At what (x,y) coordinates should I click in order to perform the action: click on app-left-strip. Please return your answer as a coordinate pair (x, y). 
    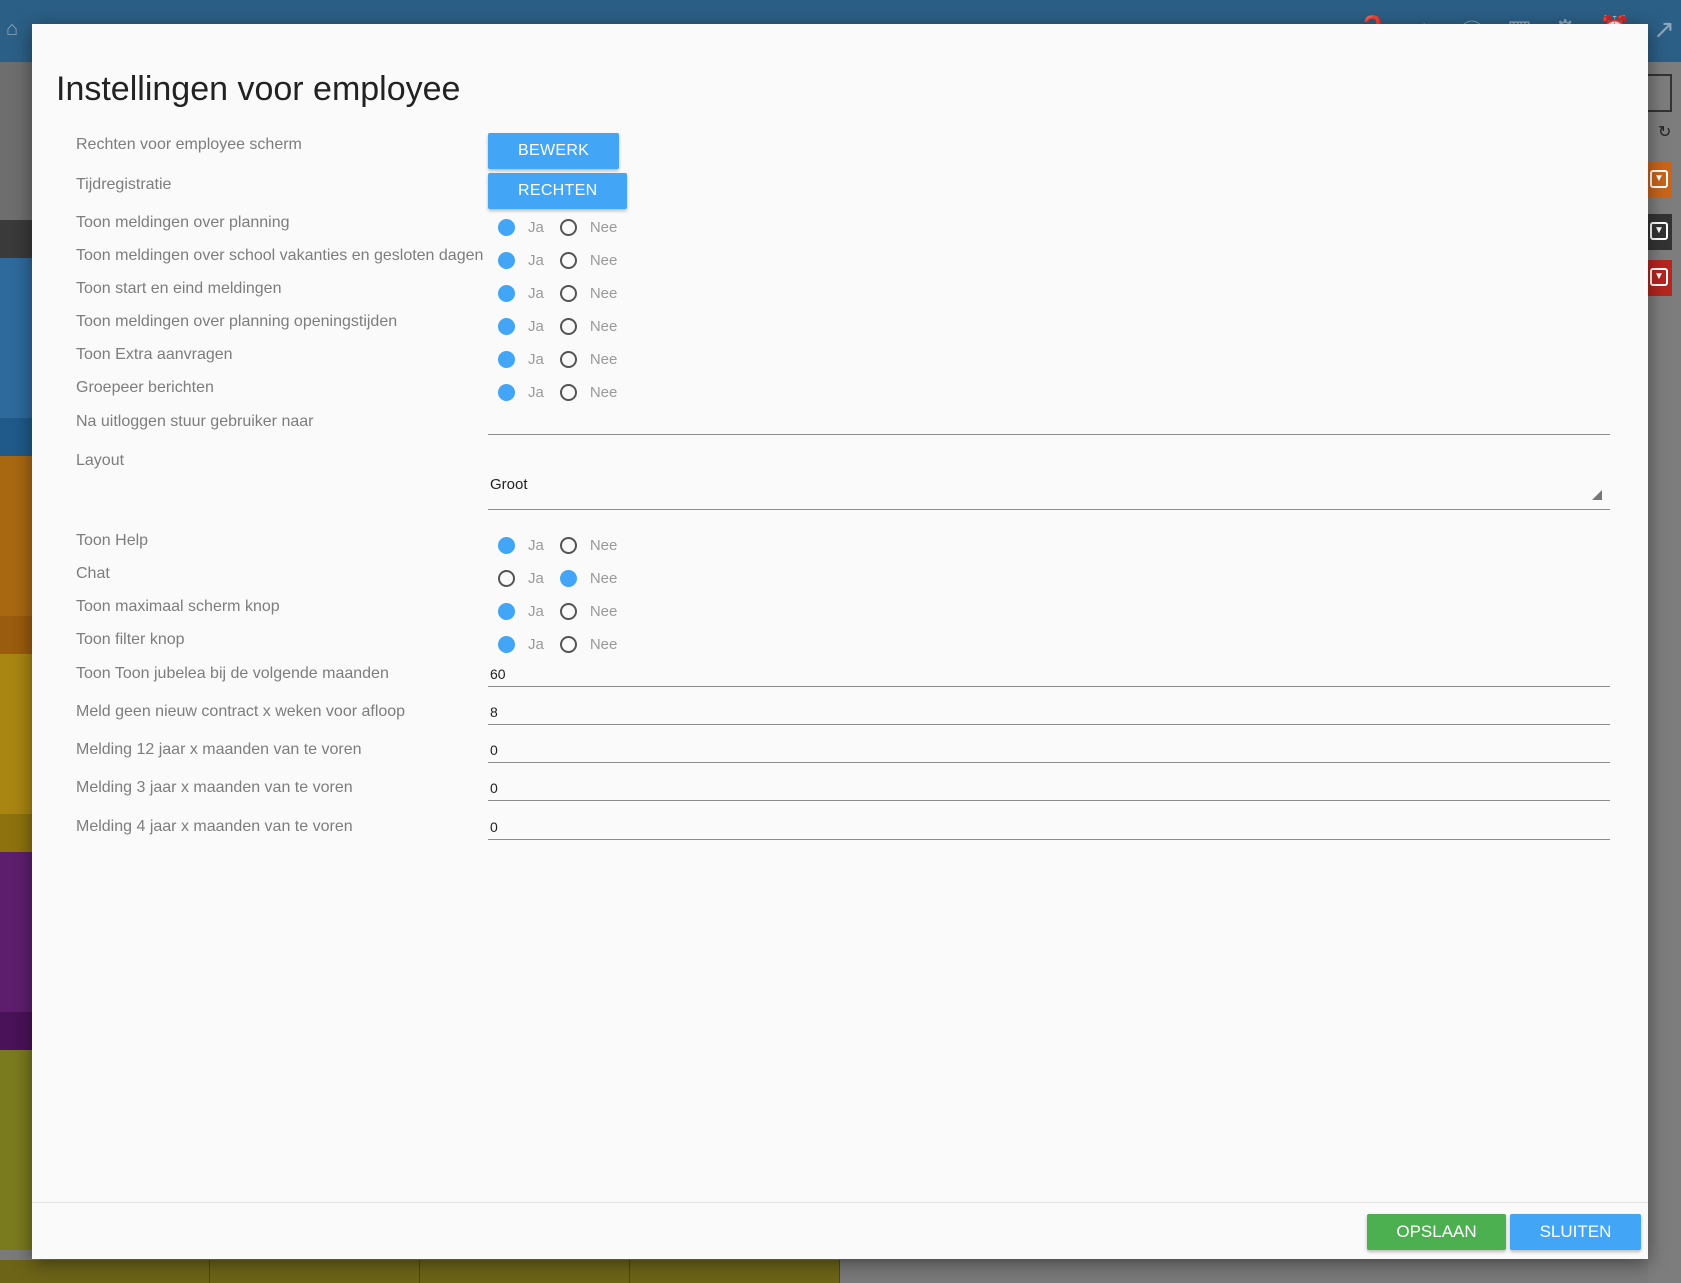
    Looking at the image, I should click on (16, 672).